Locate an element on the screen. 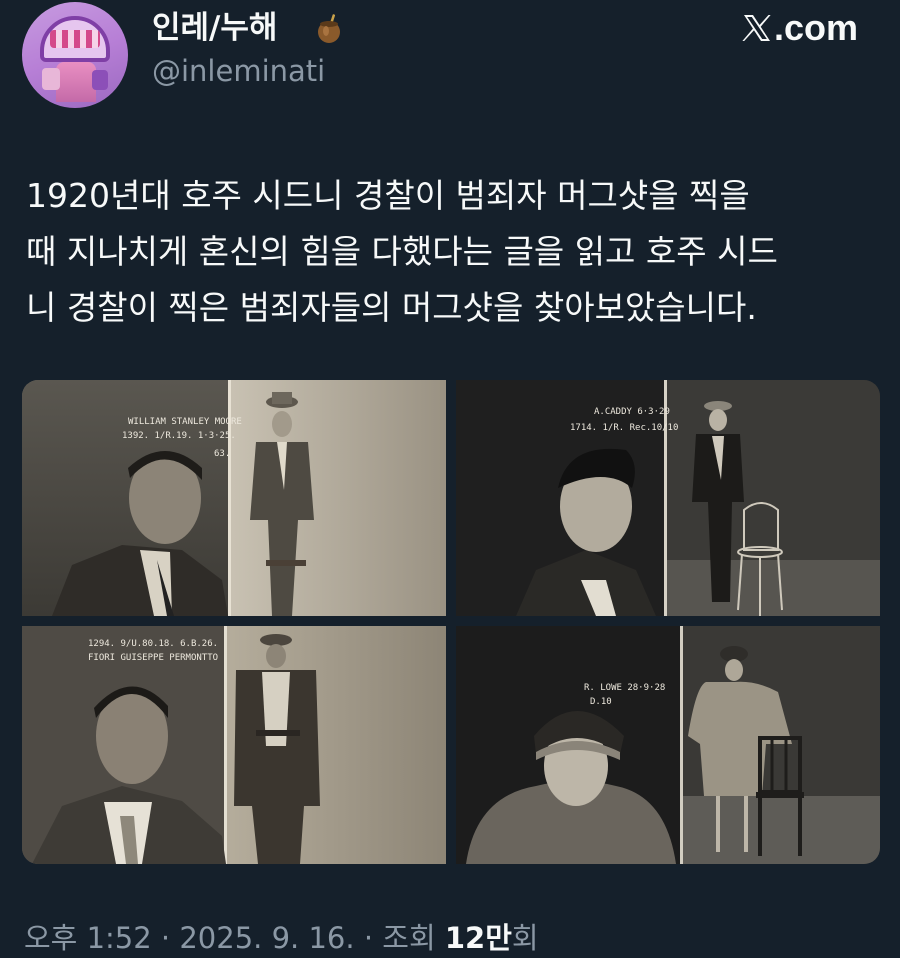 The height and width of the screenshot is (958, 900). tweet-text-line: 때 지나치게 혼신의 힘을 다했다는 글을 읽고 호주 시드 is located at coordinates (402, 251).